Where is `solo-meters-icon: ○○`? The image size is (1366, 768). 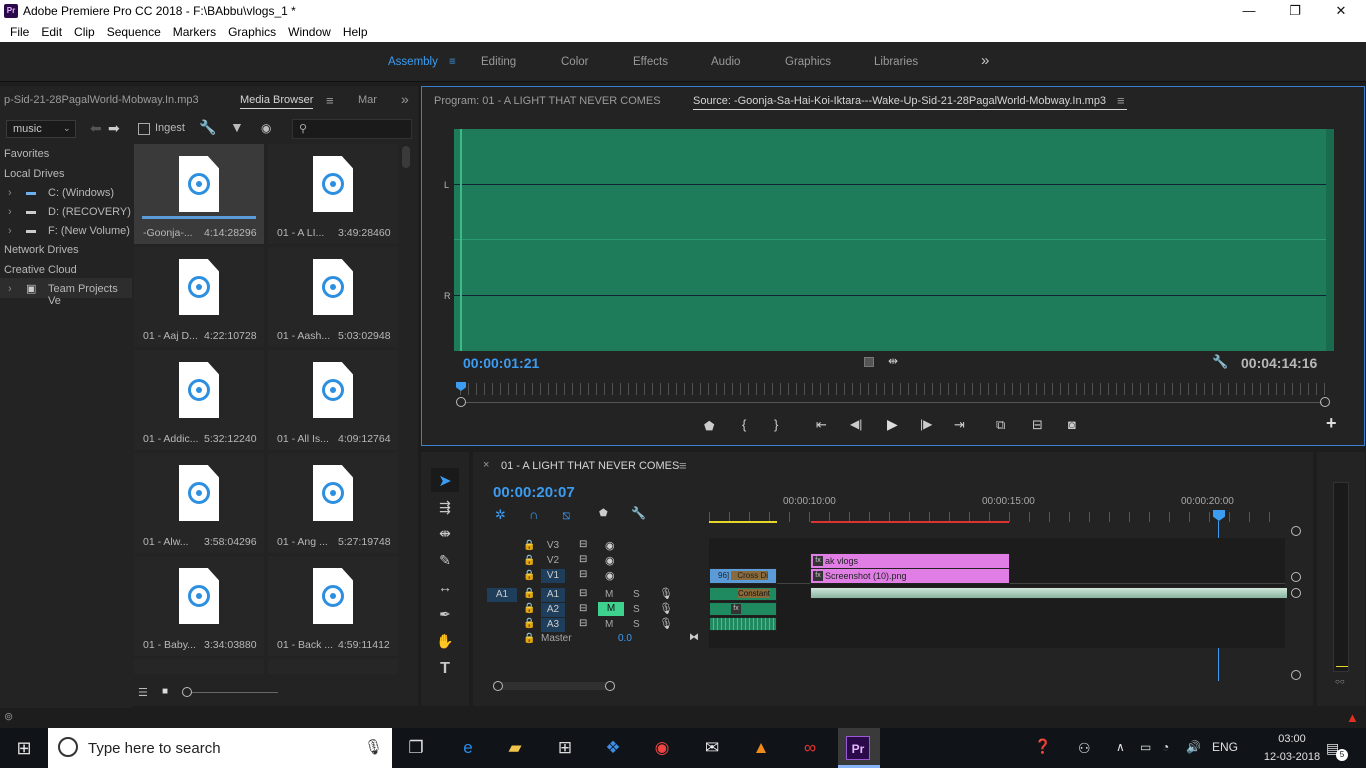
solo-meters-icon: ○○ is located at coordinates (1340, 681).